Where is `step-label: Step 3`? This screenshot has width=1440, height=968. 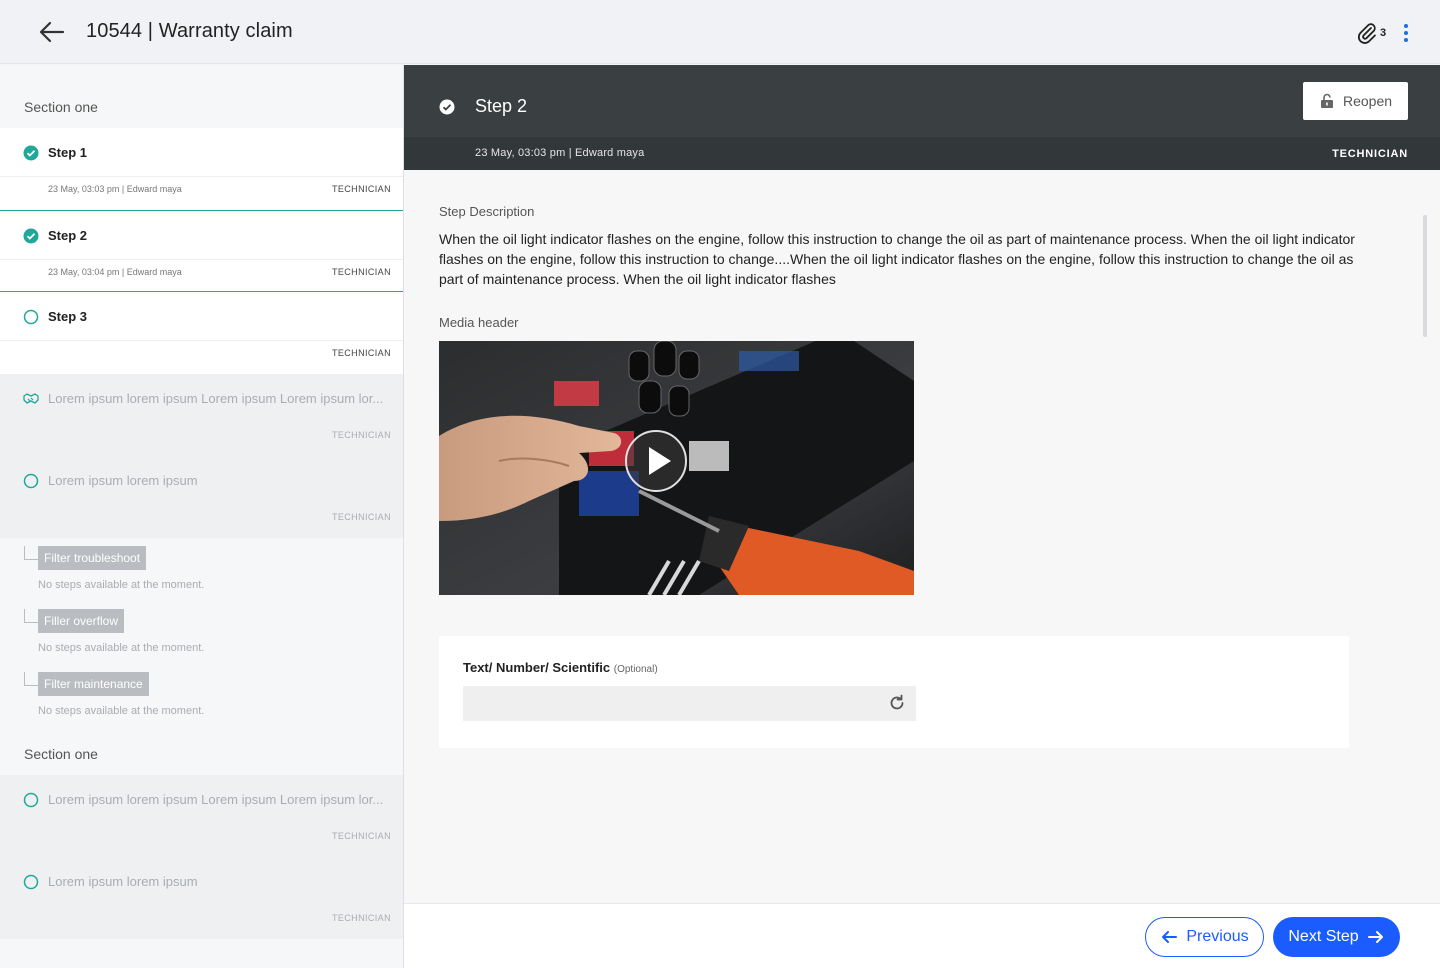 step-label: Step 3 is located at coordinates (68, 316).